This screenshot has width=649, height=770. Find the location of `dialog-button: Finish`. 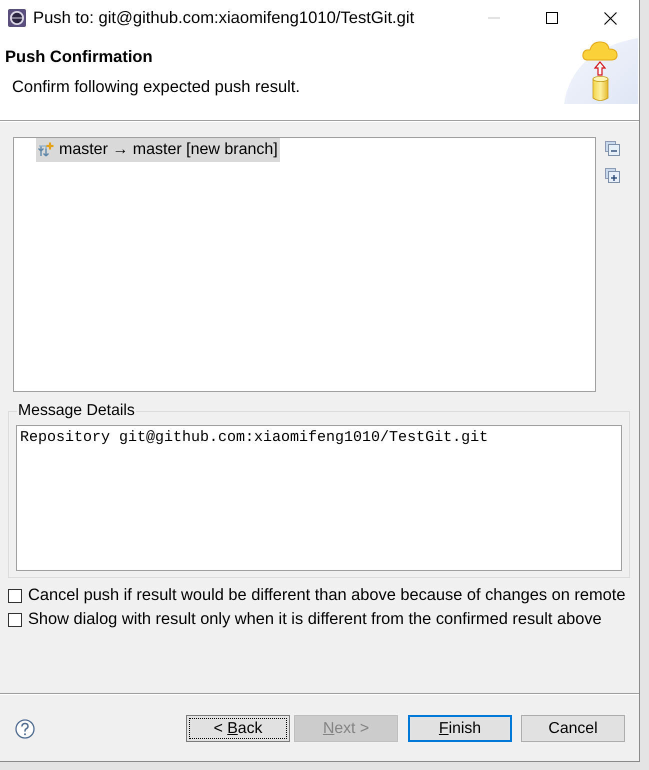

dialog-button: Finish is located at coordinates (460, 728).